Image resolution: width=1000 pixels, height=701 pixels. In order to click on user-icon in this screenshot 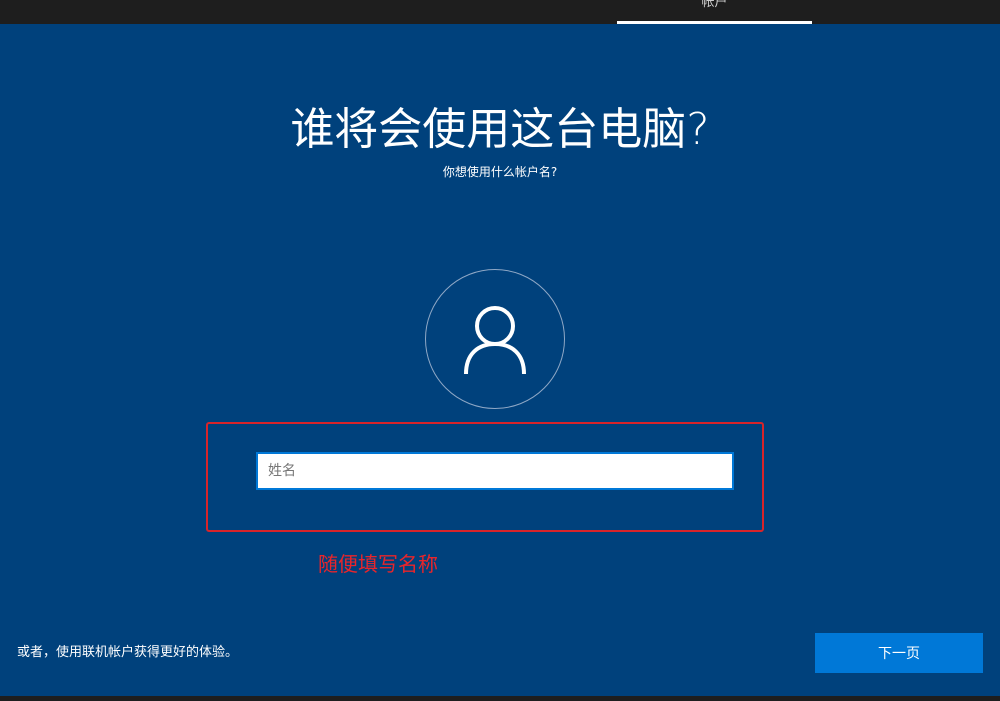, I will do `click(495, 340)`.